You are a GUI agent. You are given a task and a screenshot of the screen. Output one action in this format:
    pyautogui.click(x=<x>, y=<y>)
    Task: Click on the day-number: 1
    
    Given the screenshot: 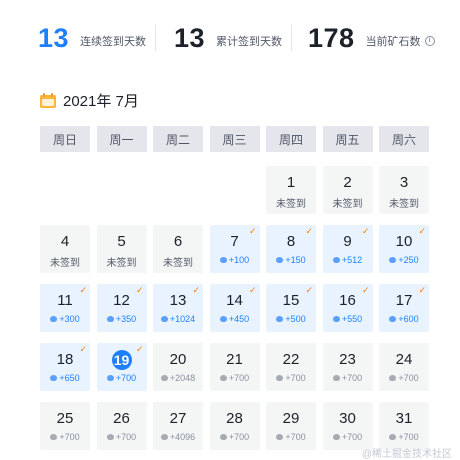 What is the action you would take?
    pyautogui.click(x=291, y=182)
    